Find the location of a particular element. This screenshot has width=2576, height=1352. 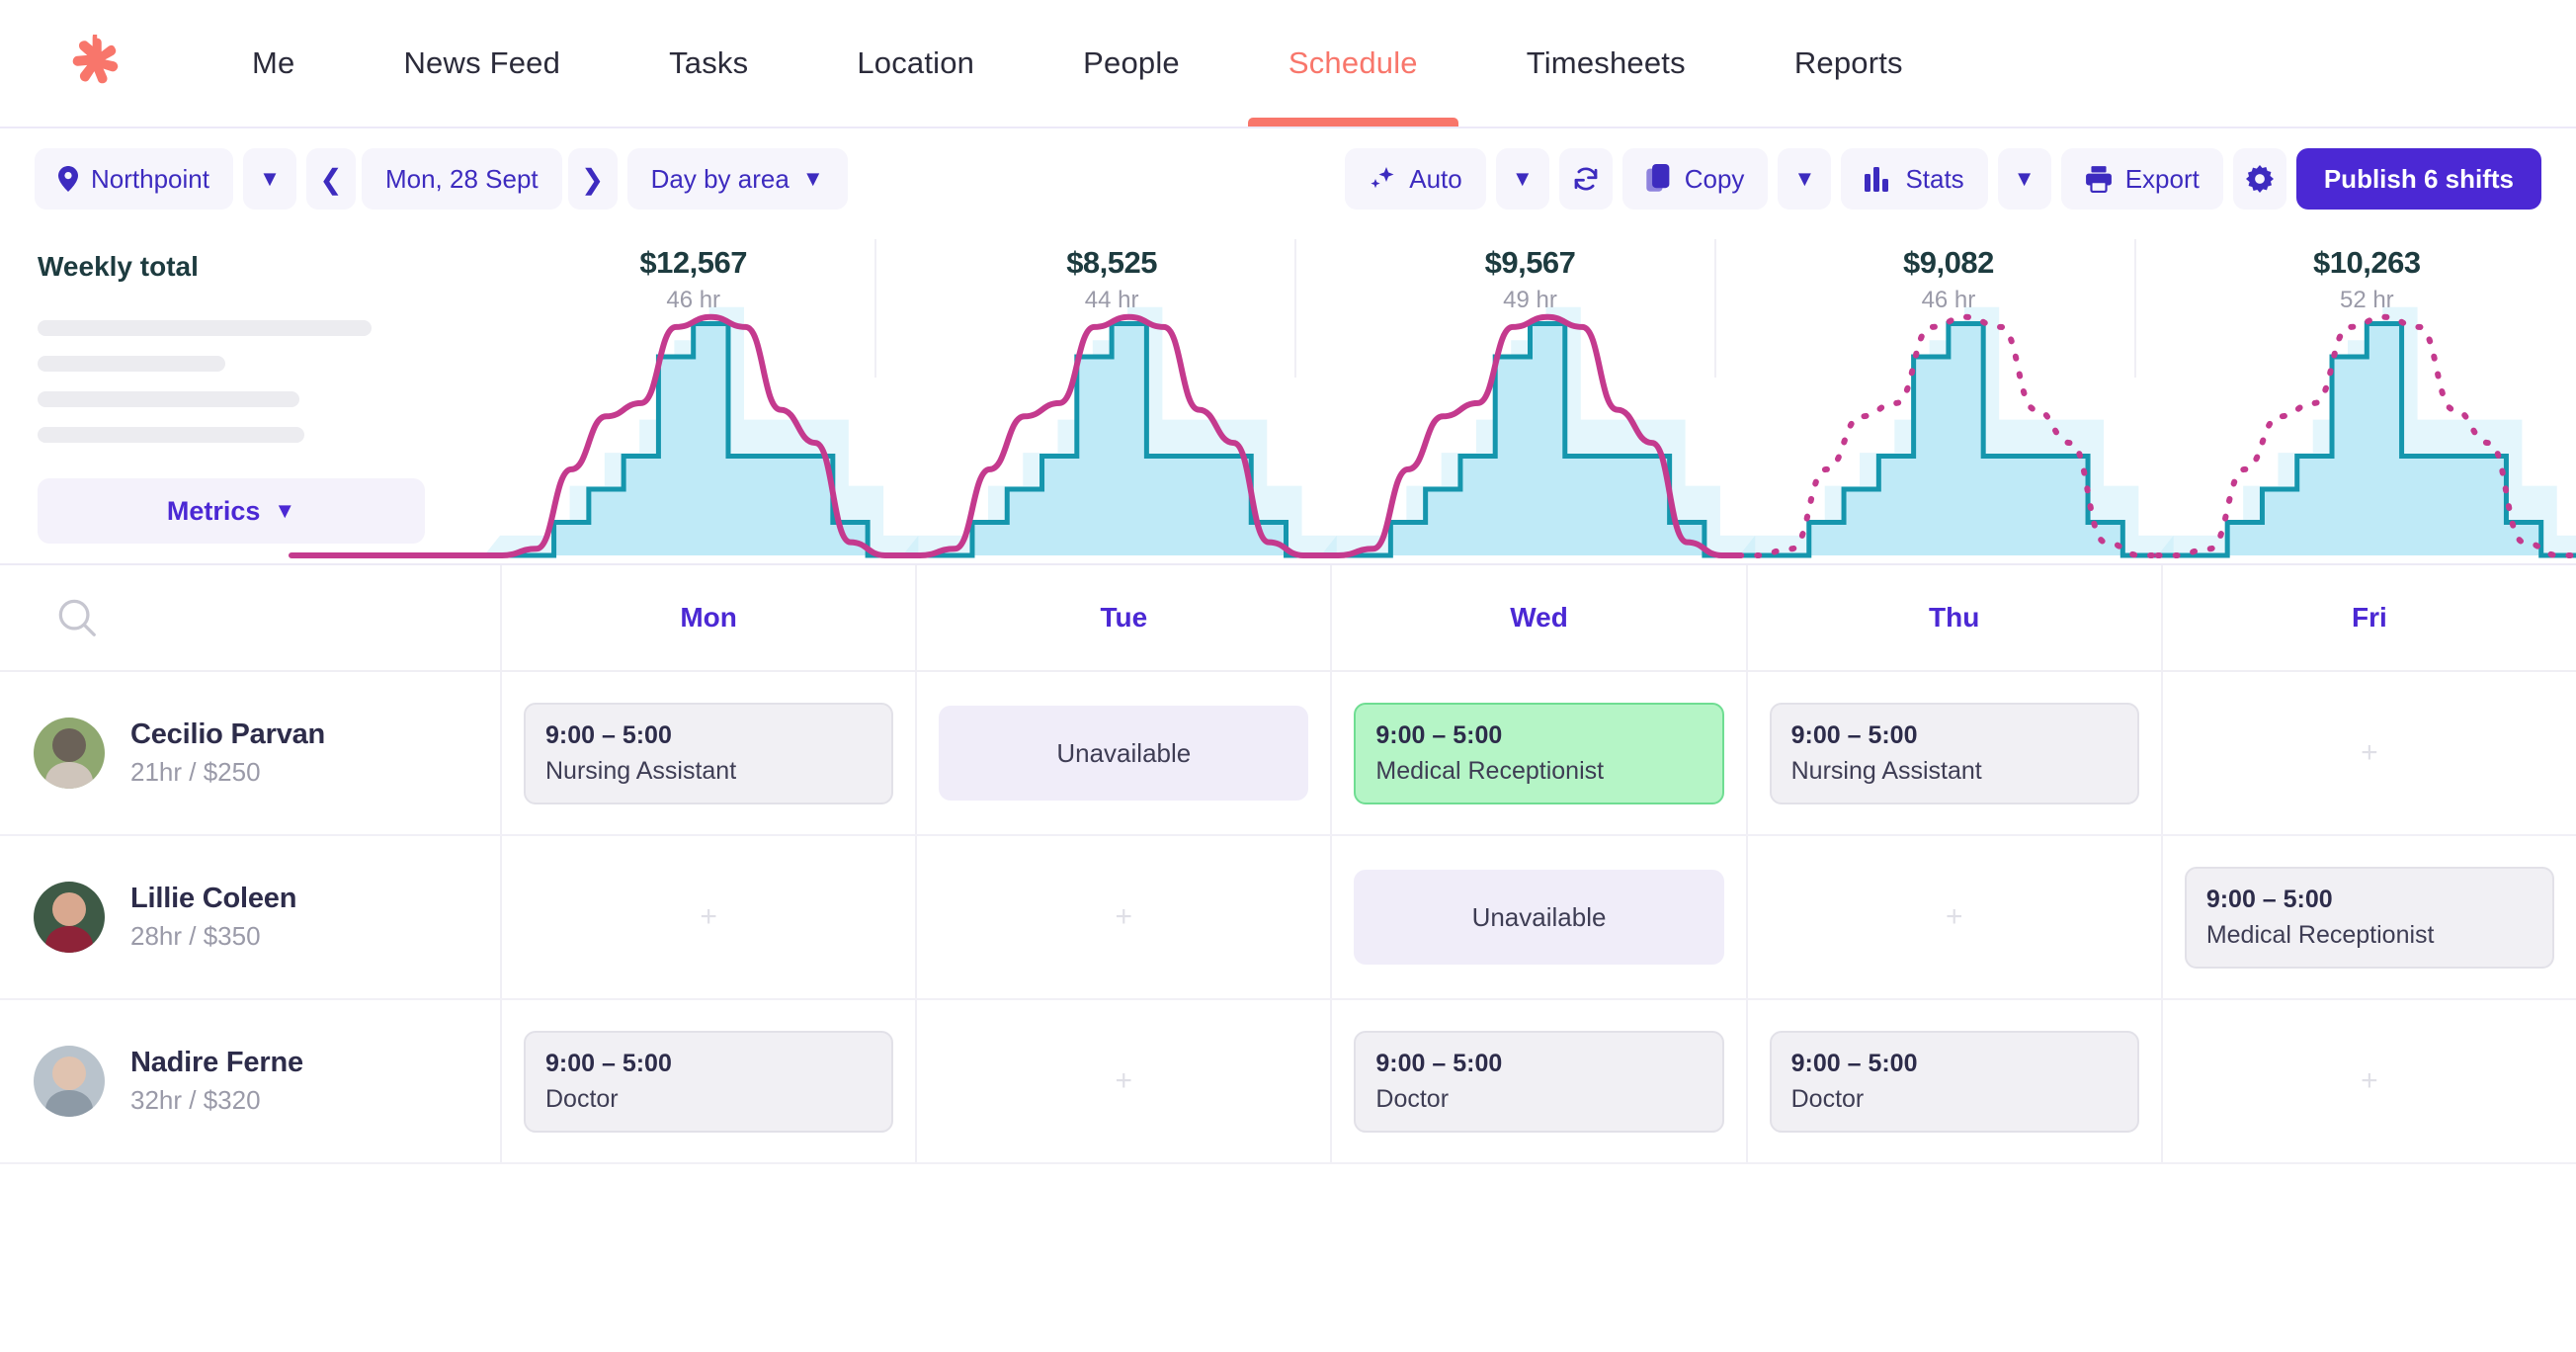

current-date-button: Mon, 28 Sept is located at coordinates (461, 179).